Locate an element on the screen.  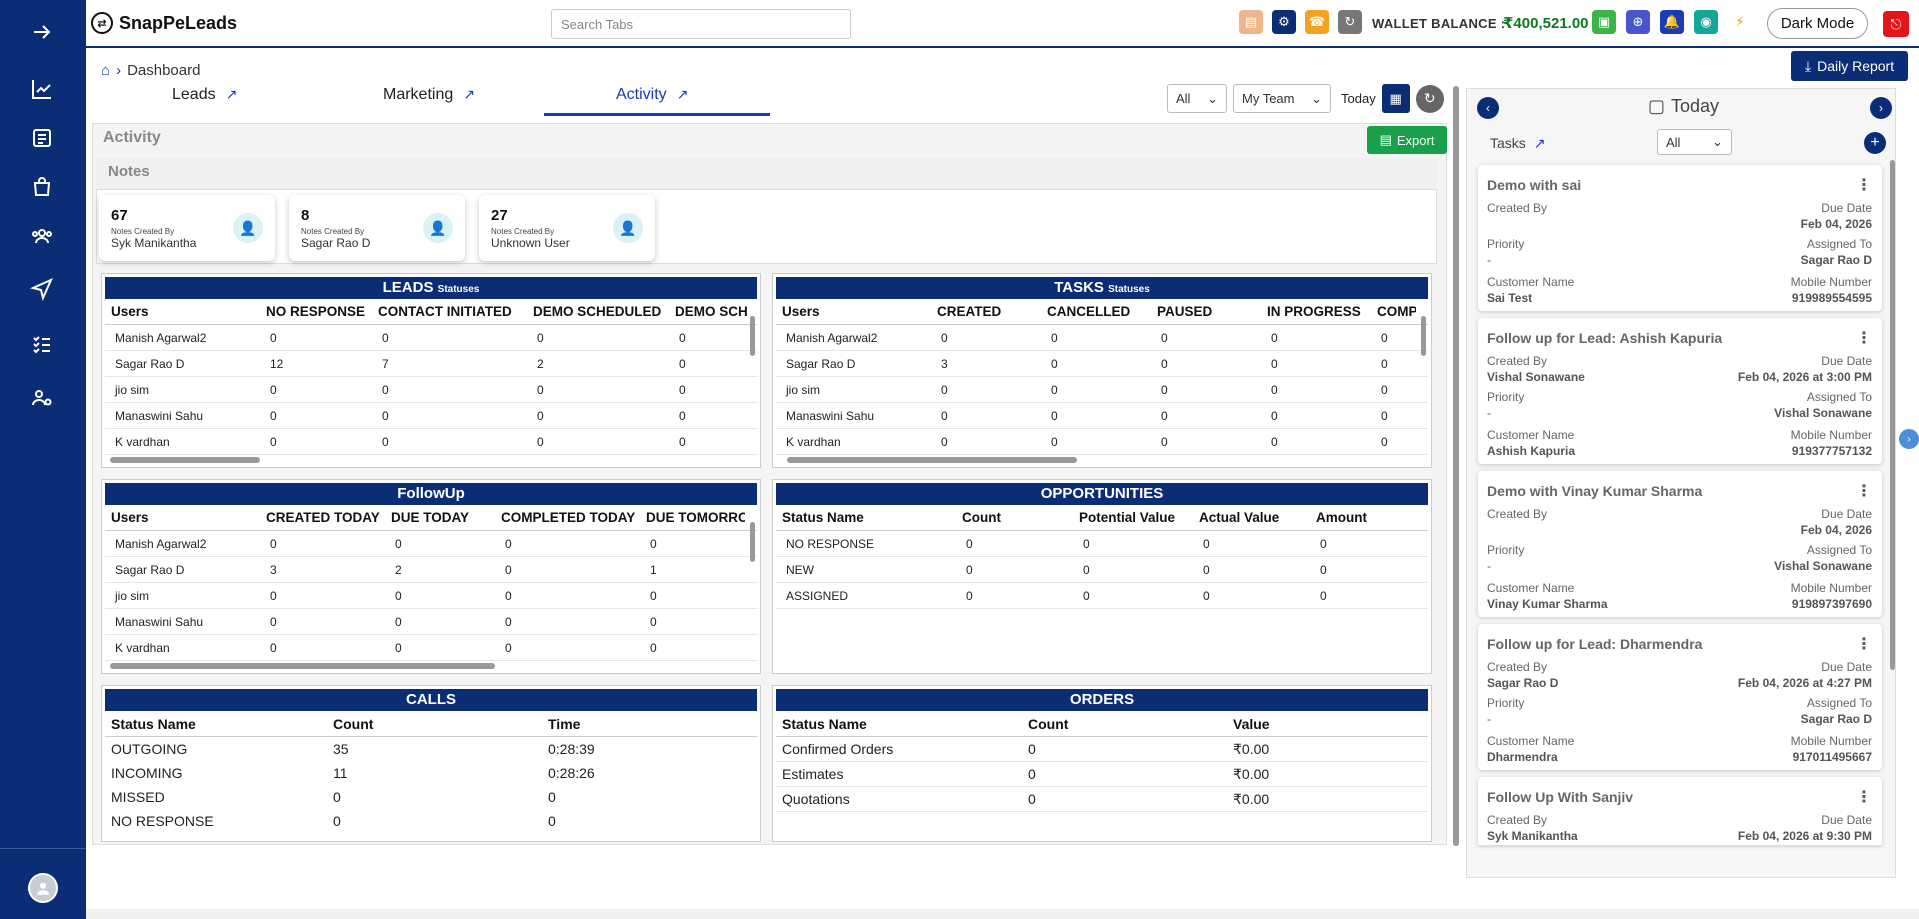
scope-select: All ⌄ is located at coordinates (1197, 98).